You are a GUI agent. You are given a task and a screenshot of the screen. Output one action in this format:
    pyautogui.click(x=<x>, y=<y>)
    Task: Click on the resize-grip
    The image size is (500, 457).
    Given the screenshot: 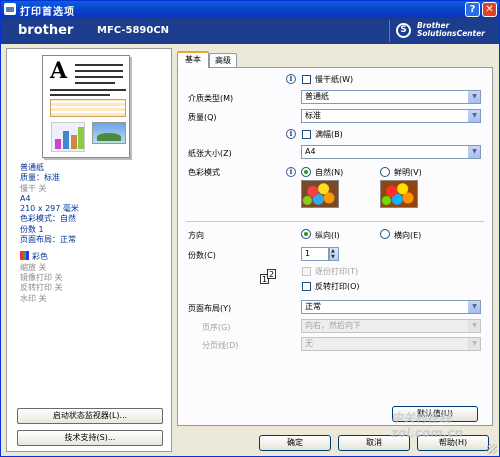 What is the action you would take?
    pyautogui.click(x=492, y=449)
    